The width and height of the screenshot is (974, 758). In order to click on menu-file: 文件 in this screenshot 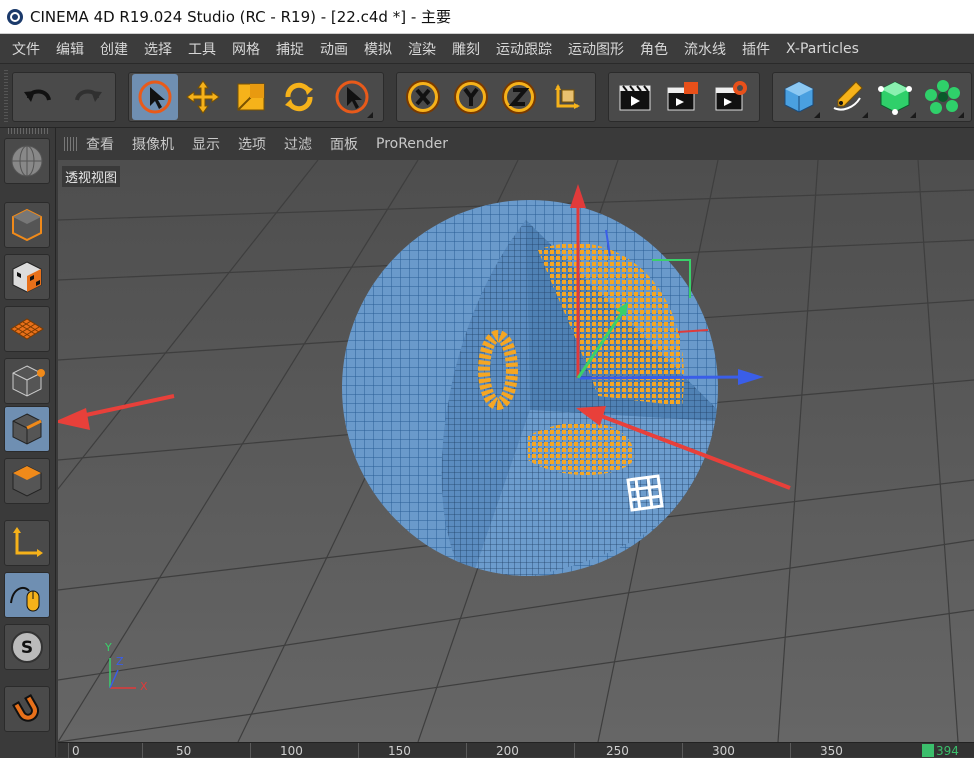, I will do `click(26, 49)`.